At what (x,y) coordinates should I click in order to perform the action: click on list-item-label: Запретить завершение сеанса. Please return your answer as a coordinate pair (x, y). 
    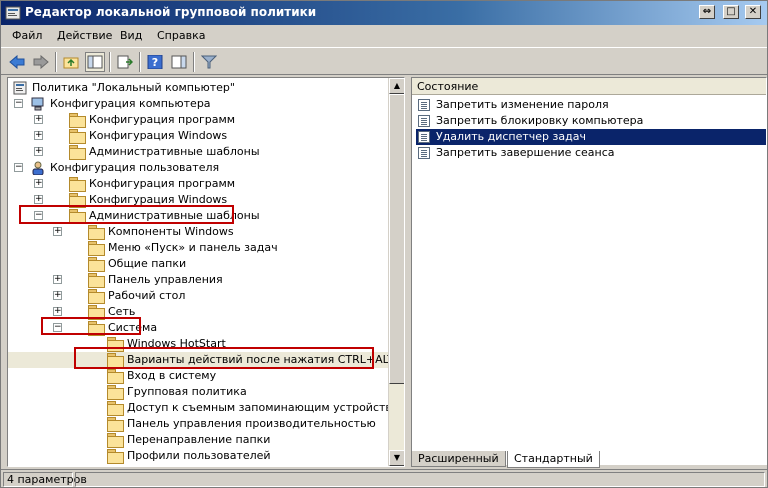
    Looking at the image, I should click on (525, 152).